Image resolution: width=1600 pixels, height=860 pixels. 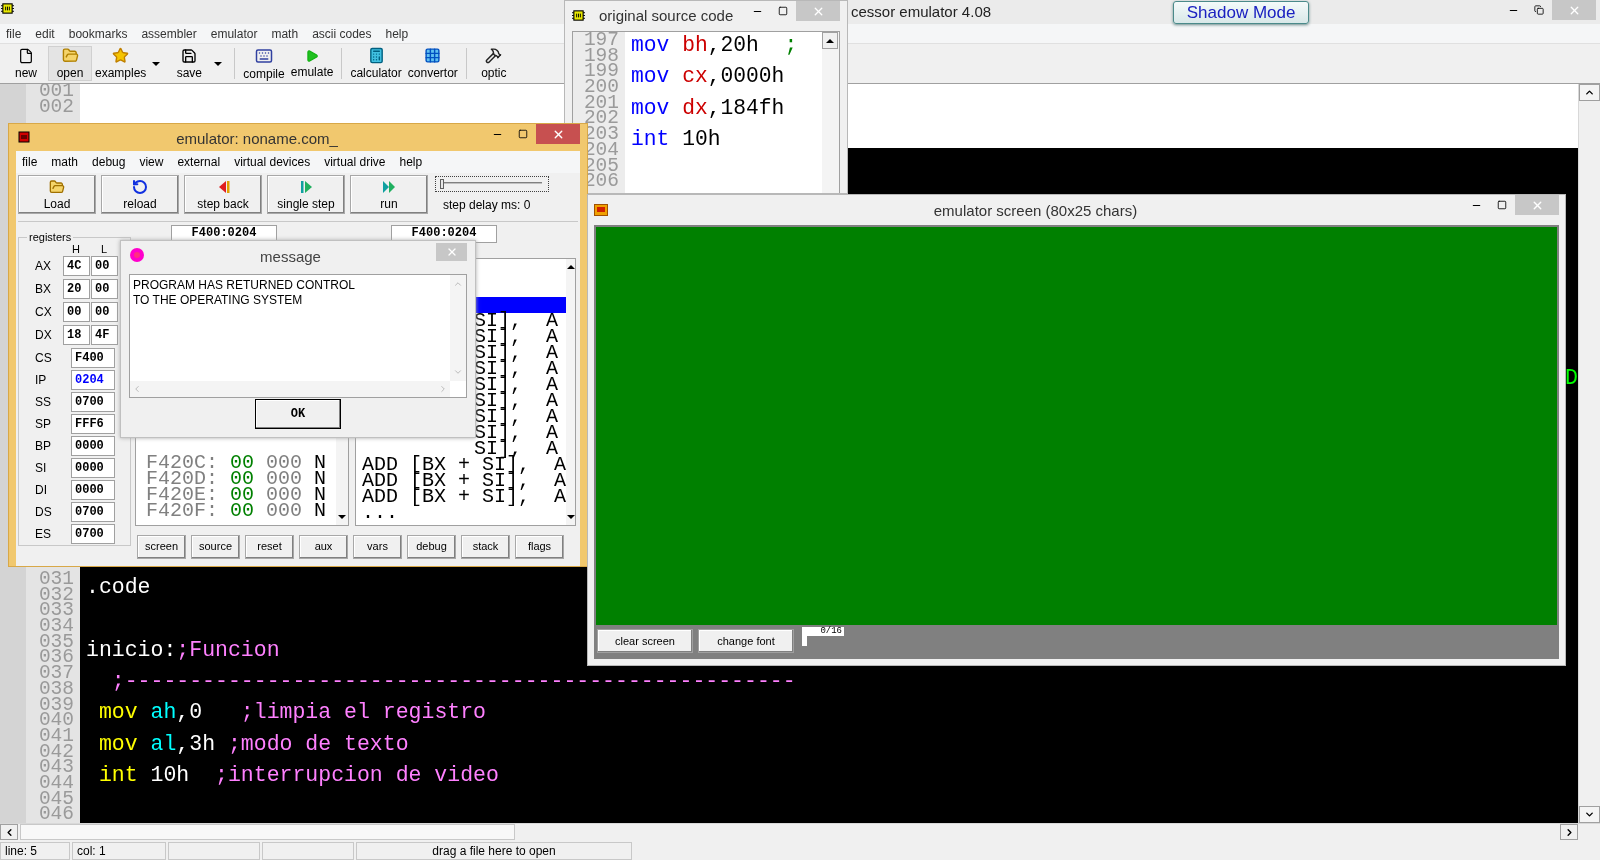 I want to click on line-number: 037, so click(x=56, y=674).